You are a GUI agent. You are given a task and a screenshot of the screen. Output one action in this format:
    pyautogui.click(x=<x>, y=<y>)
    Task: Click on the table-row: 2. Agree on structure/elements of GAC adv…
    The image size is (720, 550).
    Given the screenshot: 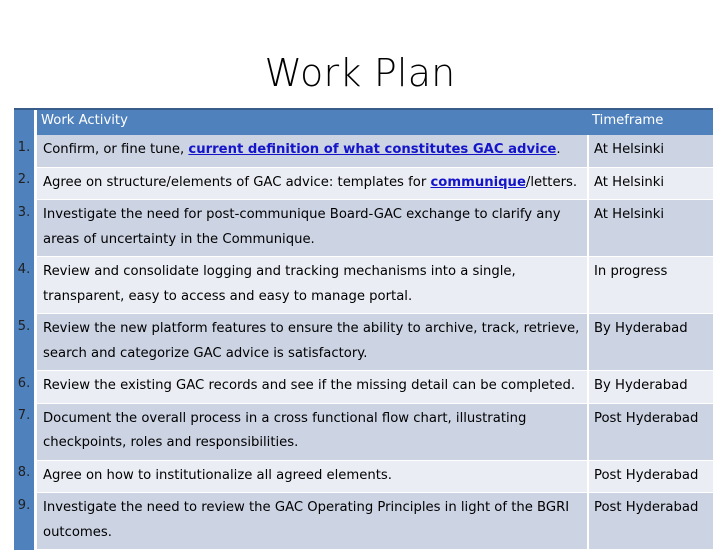 What is the action you would take?
    pyautogui.click(x=363, y=183)
    